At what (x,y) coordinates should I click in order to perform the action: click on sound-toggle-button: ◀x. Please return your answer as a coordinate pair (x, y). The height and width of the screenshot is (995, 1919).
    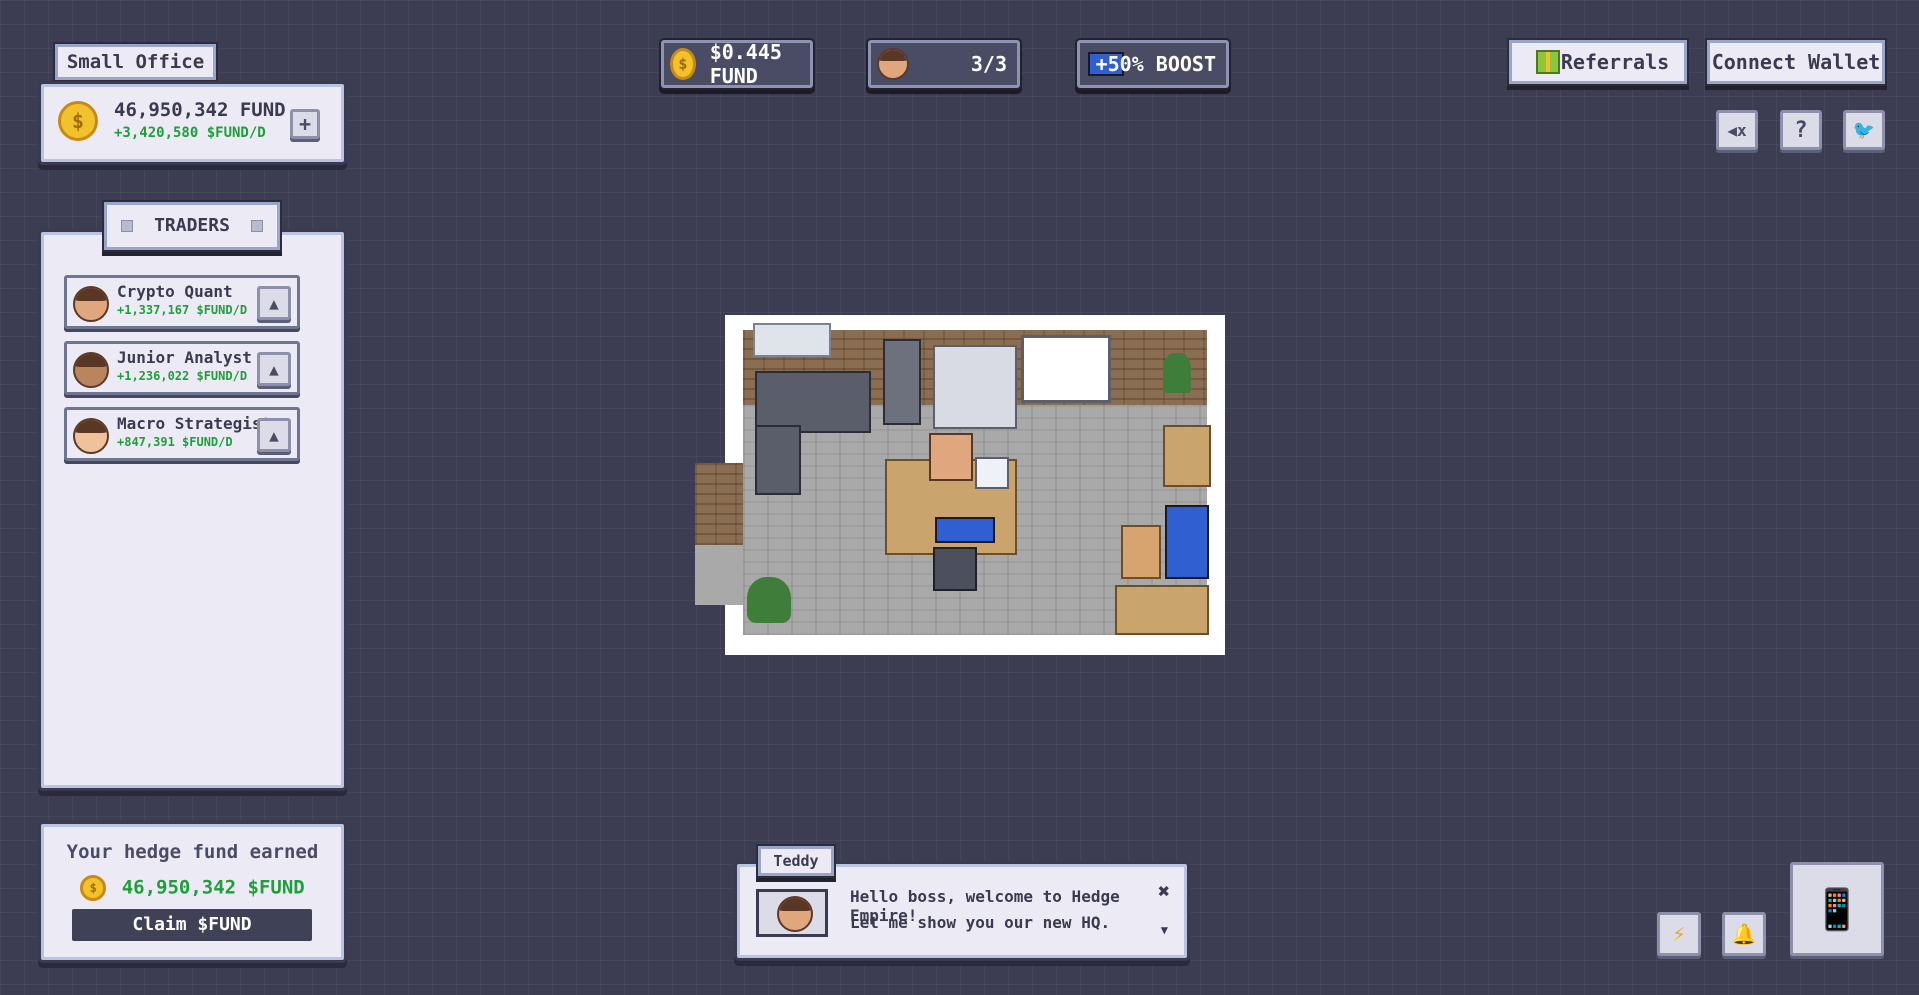
    Looking at the image, I should click on (1737, 130).